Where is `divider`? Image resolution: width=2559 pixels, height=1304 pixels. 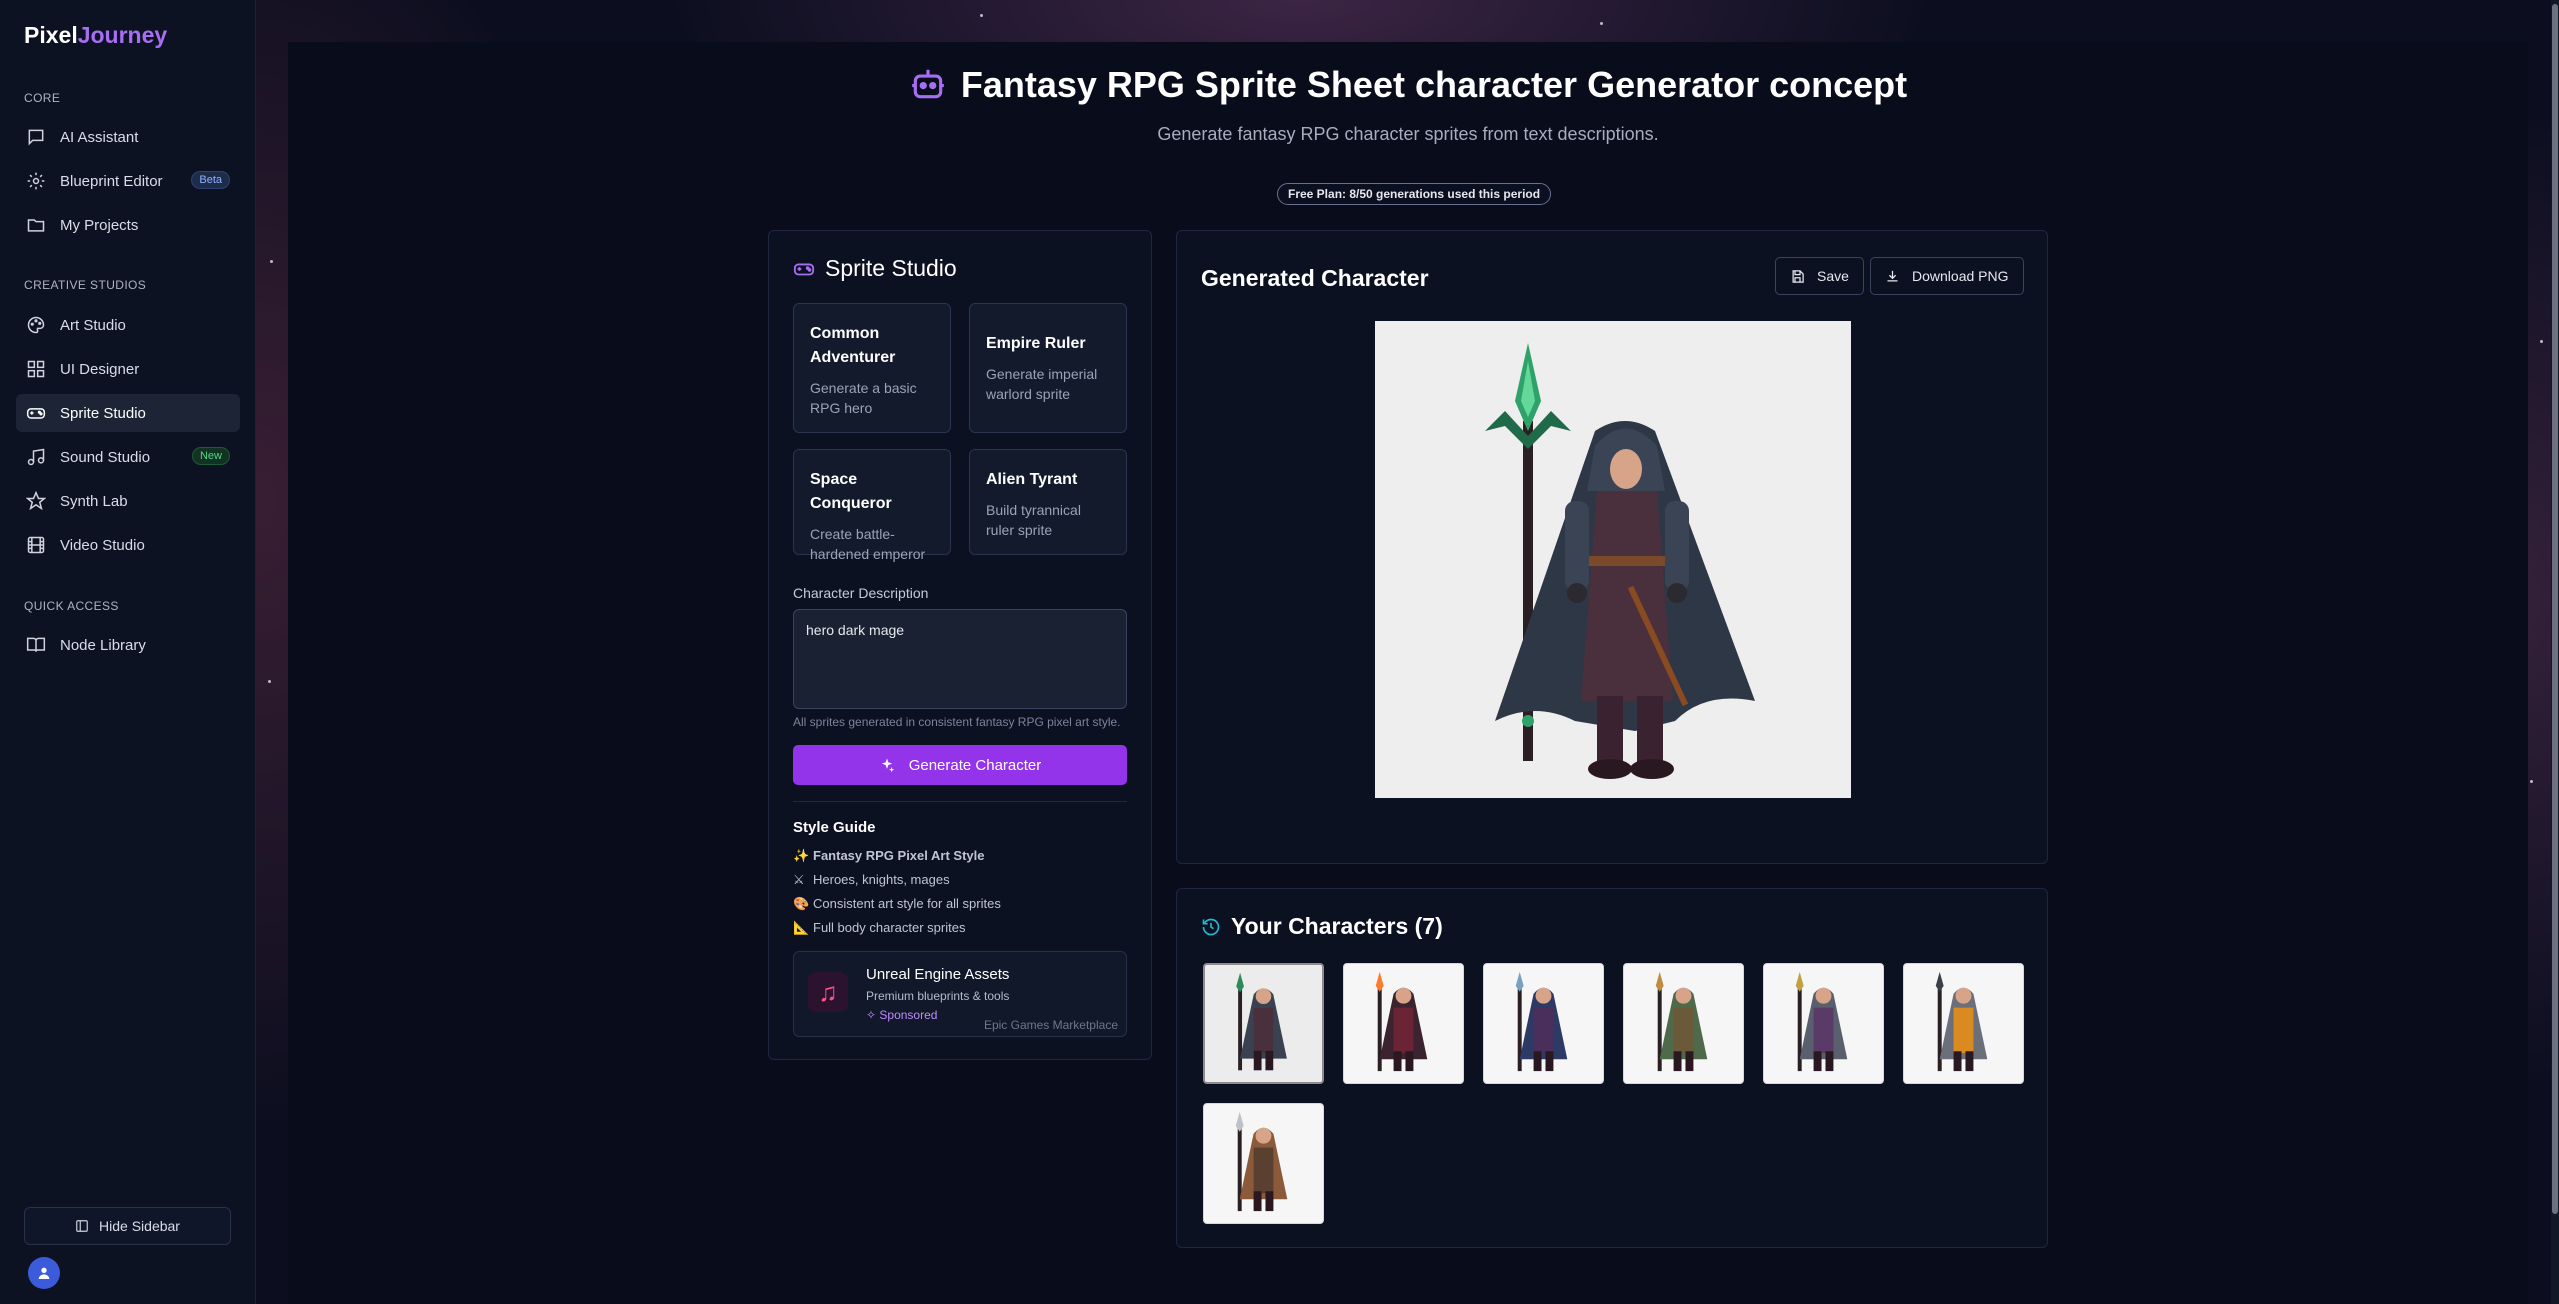
divider is located at coordinates (960, 801).